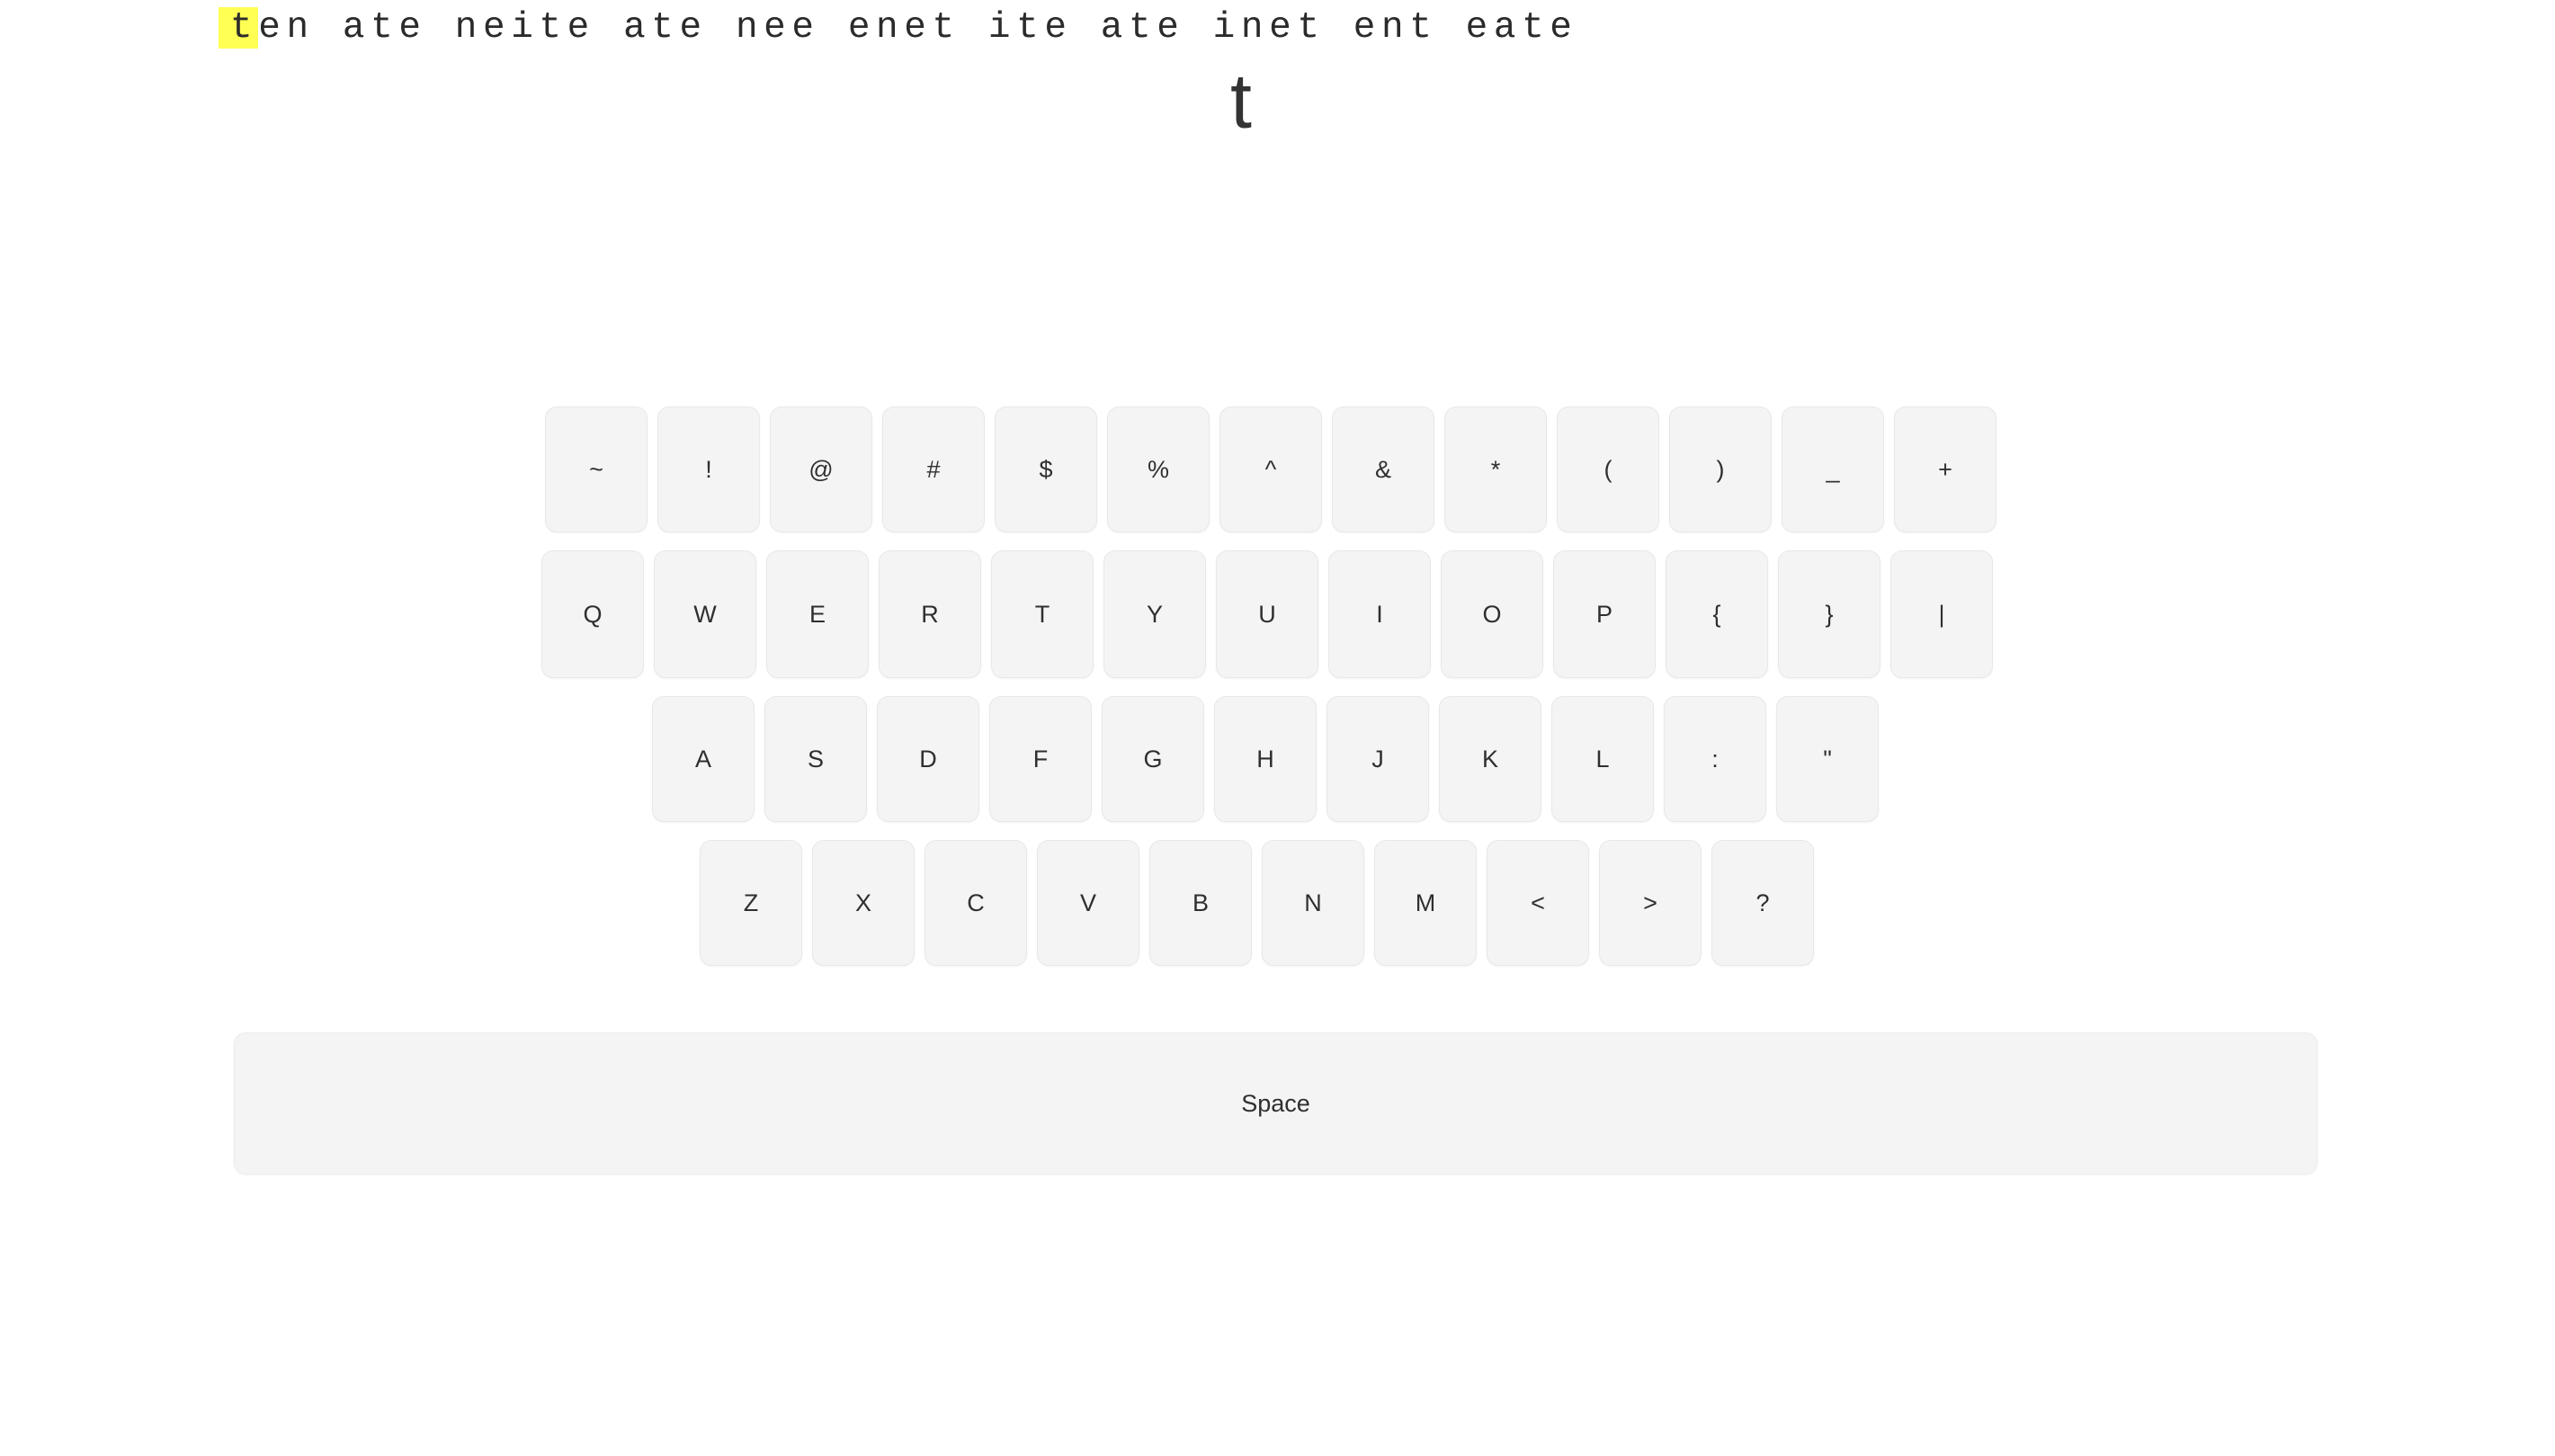 This screenshot has width=2555, height=1456. I want to click on key-K: K, so click(1490, 759).